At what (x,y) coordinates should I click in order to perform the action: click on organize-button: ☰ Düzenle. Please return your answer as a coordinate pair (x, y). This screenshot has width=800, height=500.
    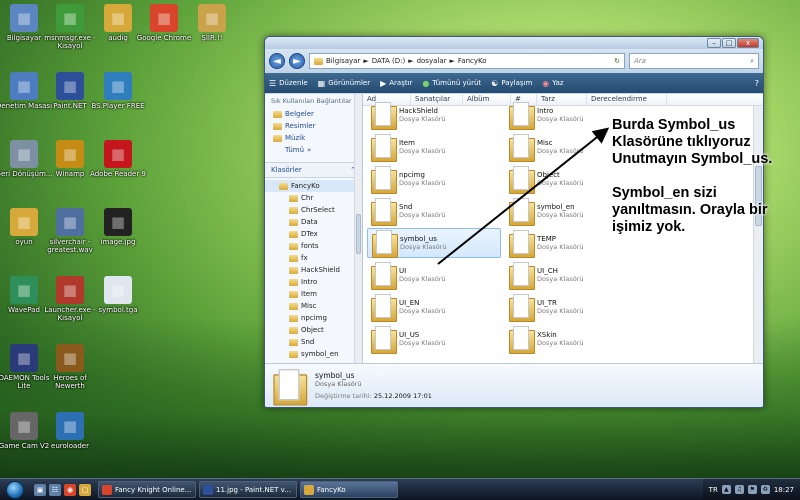
    Looking at the image, I should click on (288, 83).